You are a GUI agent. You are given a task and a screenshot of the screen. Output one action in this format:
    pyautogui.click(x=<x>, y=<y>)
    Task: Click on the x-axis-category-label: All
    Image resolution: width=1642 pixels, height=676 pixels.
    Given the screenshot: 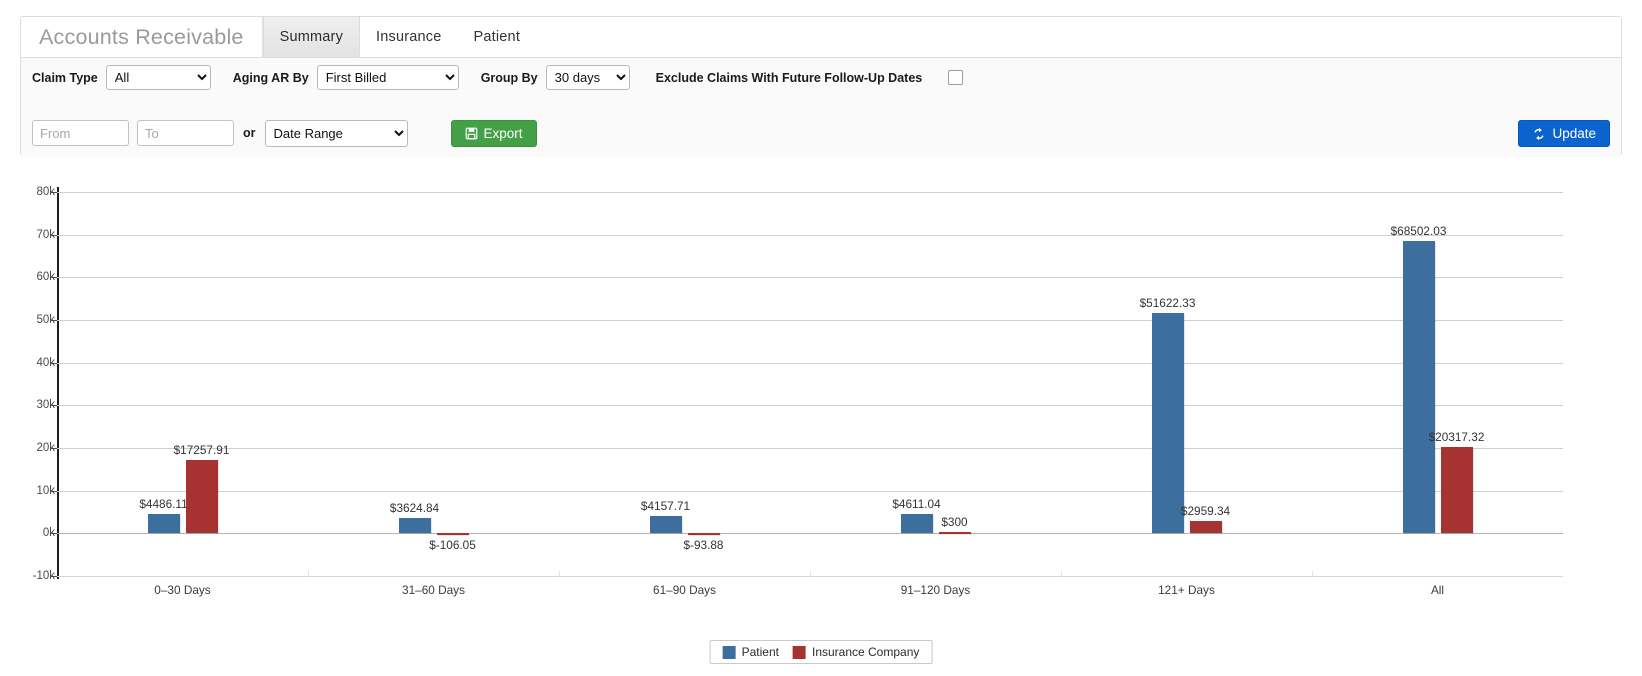 What is the action you would take?
    pyautogui.click(x=1437, y=590)
    